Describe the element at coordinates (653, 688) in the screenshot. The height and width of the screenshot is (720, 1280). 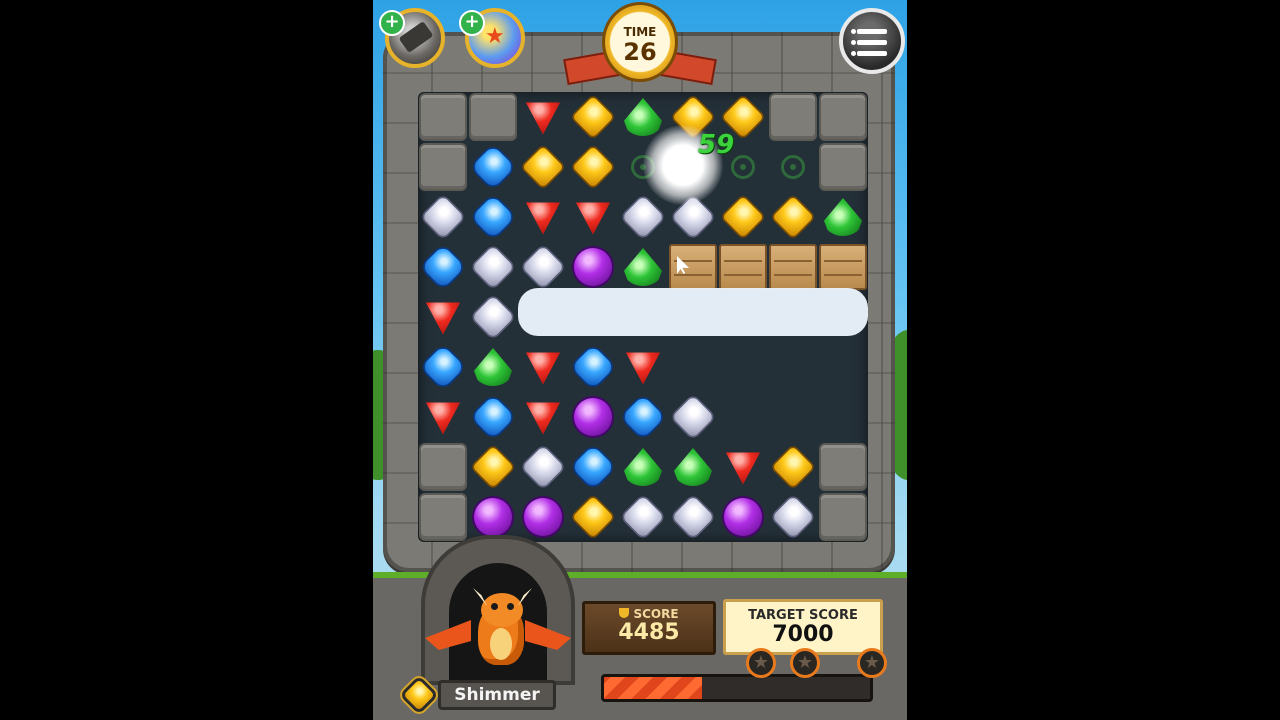
I see `score-progress-fill` at that location.